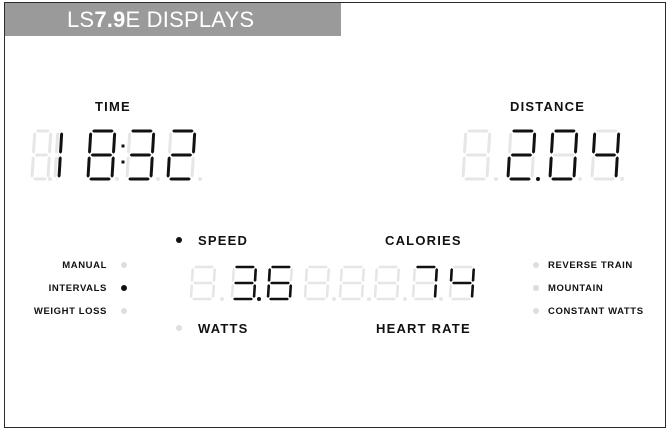 The image size is (670, 432). Describe the element at coordinates (389, 283) in the screenshot. I see `calories-display` at that location.